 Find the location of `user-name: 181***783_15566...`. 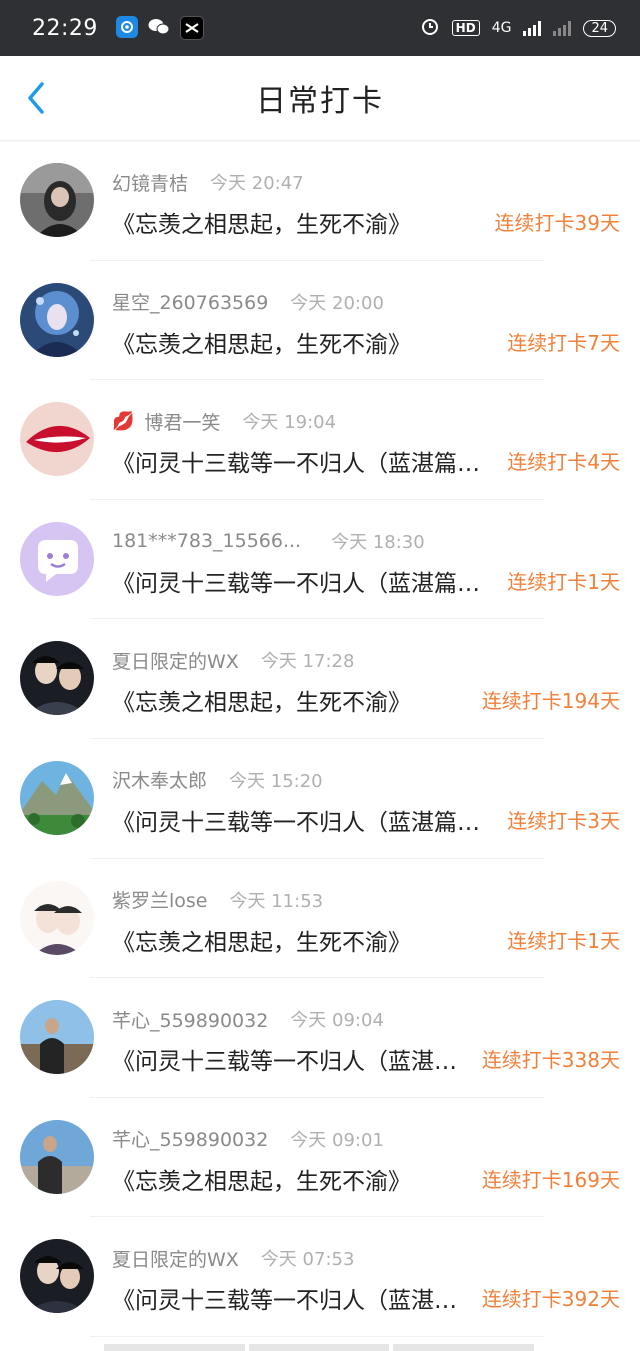

user-name: 181***783_15566... is located at coordinates (206, 541).